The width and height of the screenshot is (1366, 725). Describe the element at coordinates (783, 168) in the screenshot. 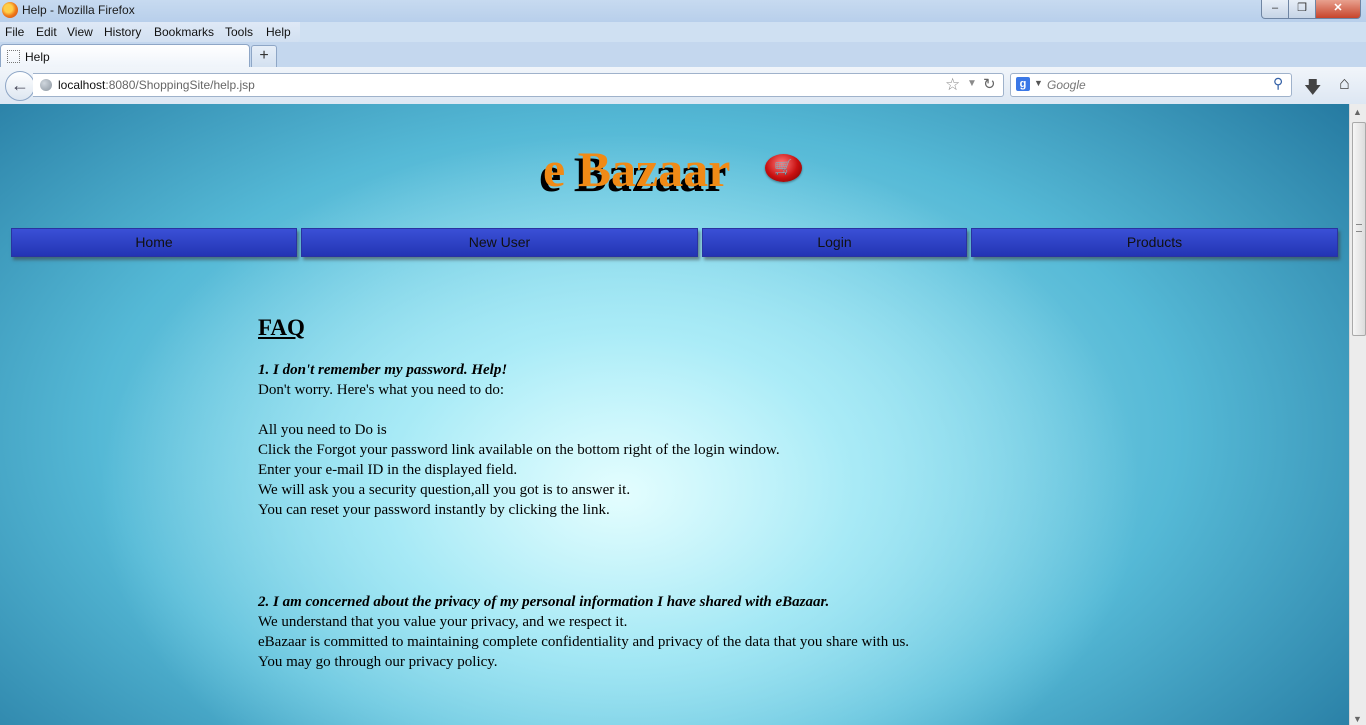

I see `shopping-cart-icon: 🛒` at that location.